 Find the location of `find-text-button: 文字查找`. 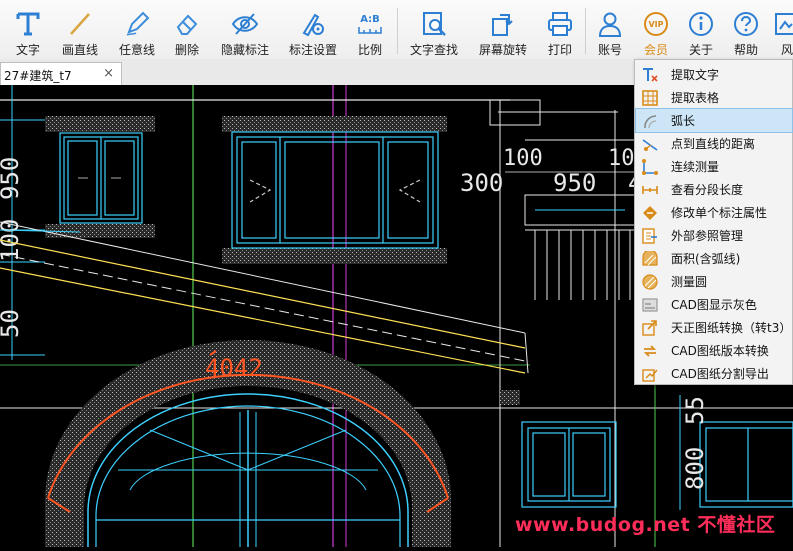

find-text-button: 文字查找 is located at coordinates (434, 29).